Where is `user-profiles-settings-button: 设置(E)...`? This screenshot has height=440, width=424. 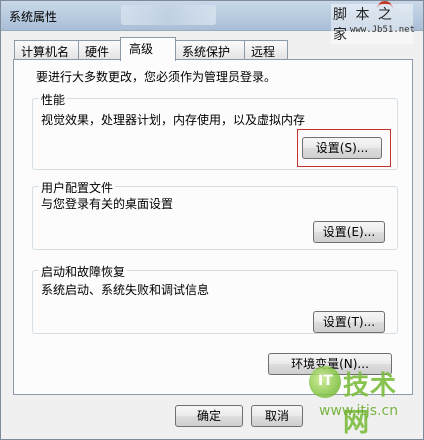 user-profiles-settings-button: 设置(E)... is located at coordinates (349, 232).